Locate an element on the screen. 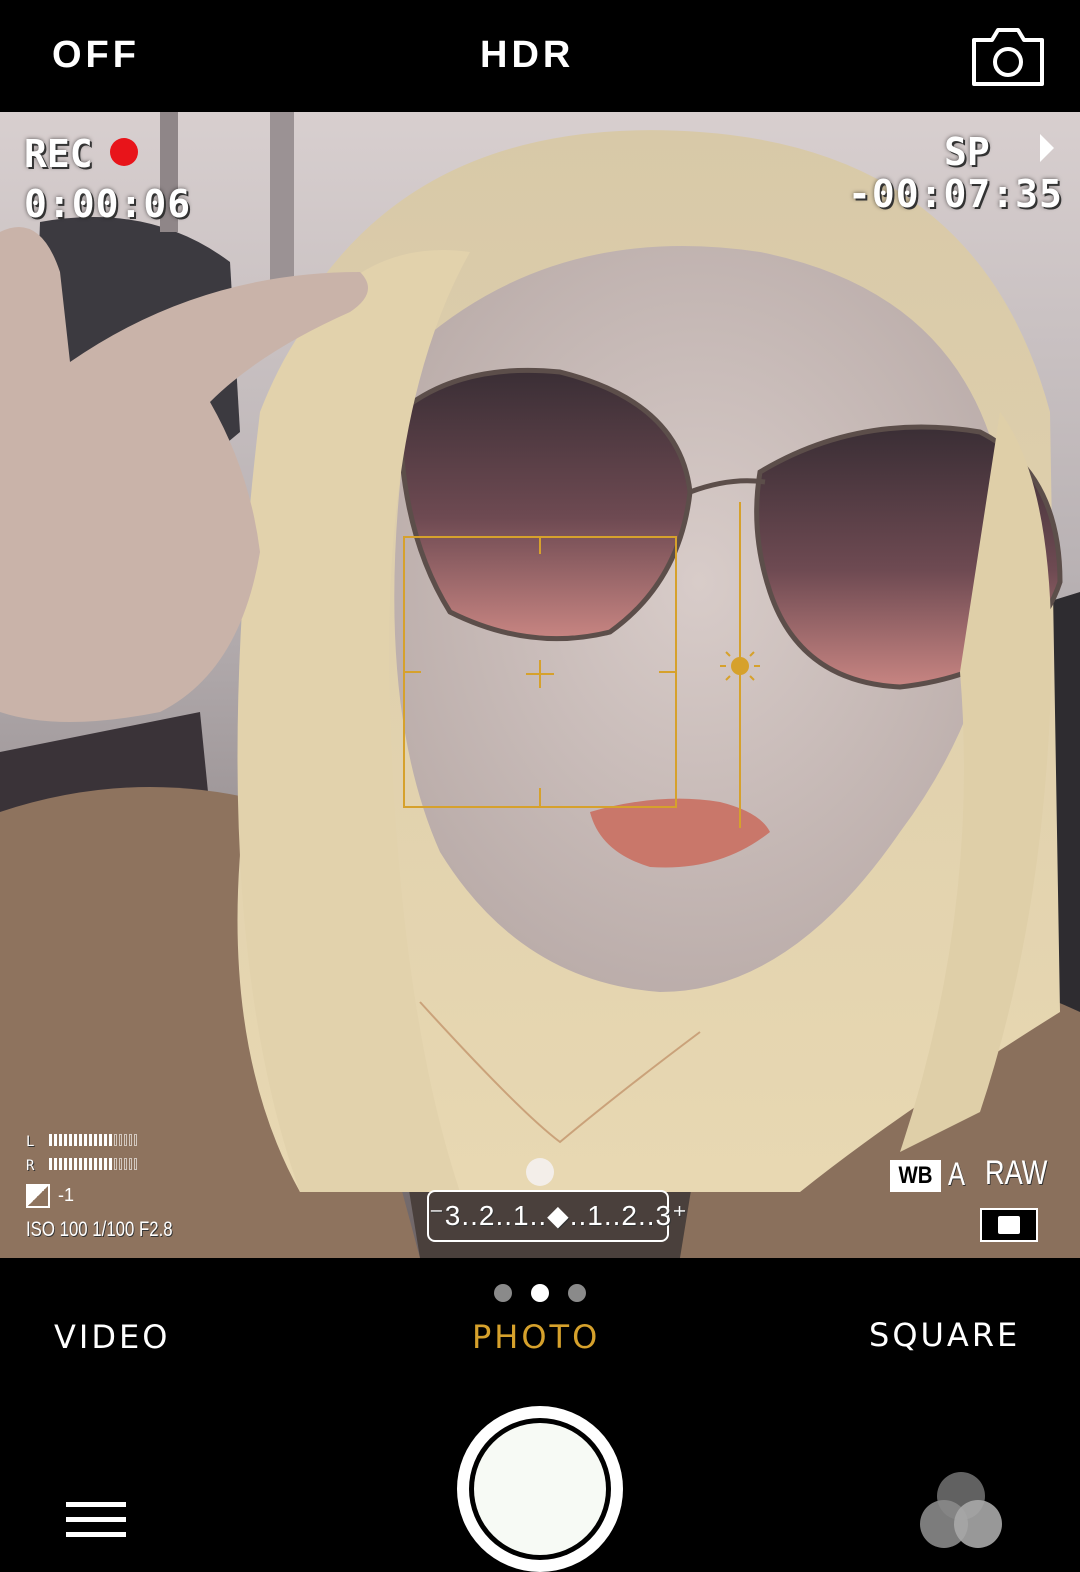 Image resolution: width=1080 pixels, height=1572 pixels. flash-toggle: OFF is located at coordinates (96, 55).